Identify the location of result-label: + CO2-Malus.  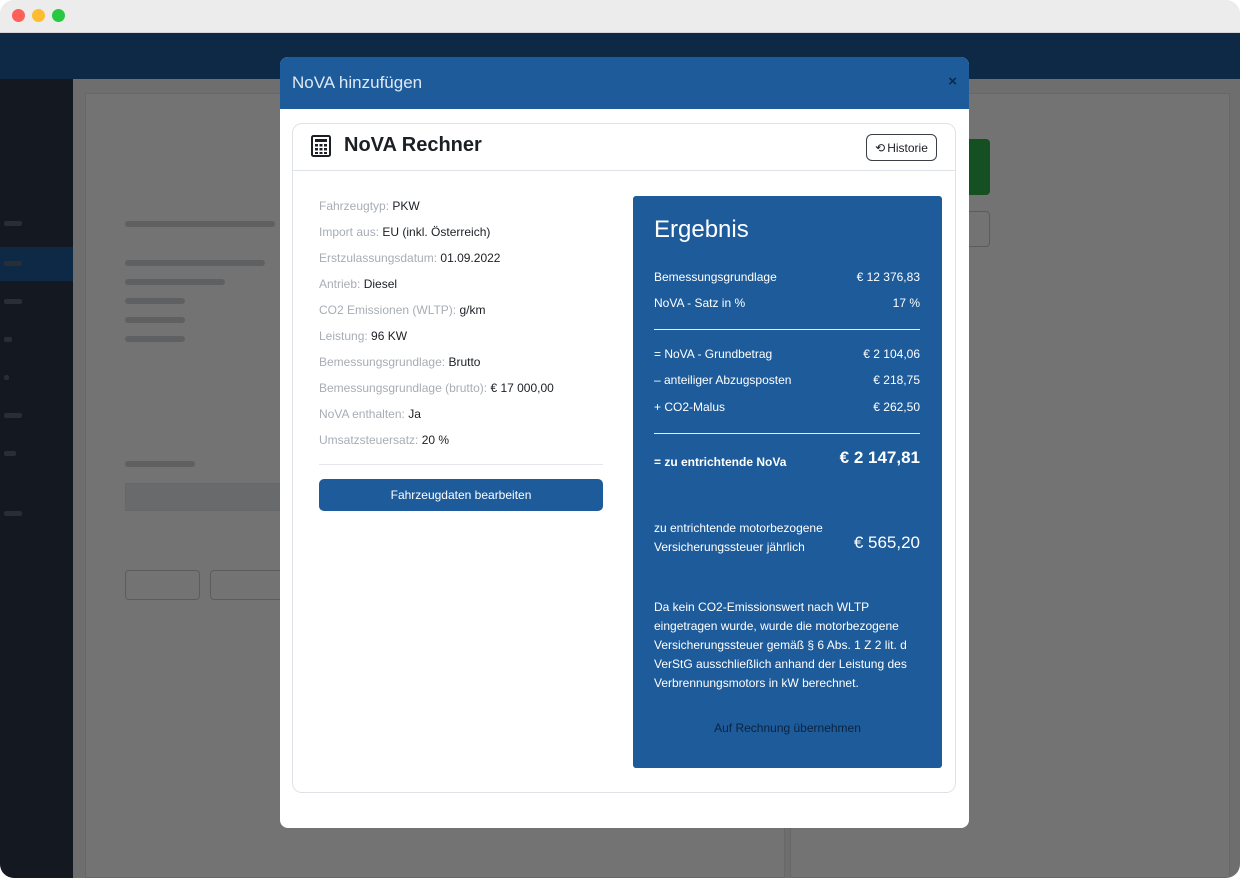
(690, 407).